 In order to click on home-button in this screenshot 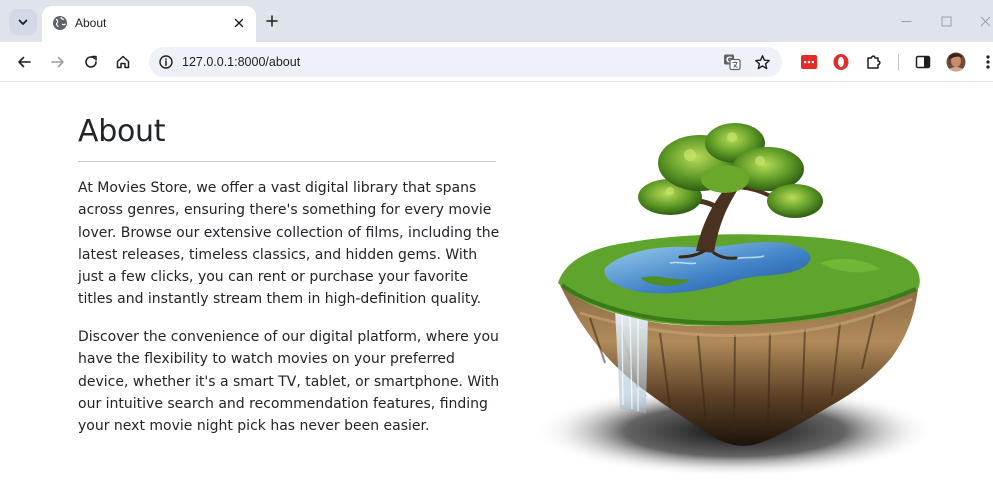, I will do `click(123, 62)`.